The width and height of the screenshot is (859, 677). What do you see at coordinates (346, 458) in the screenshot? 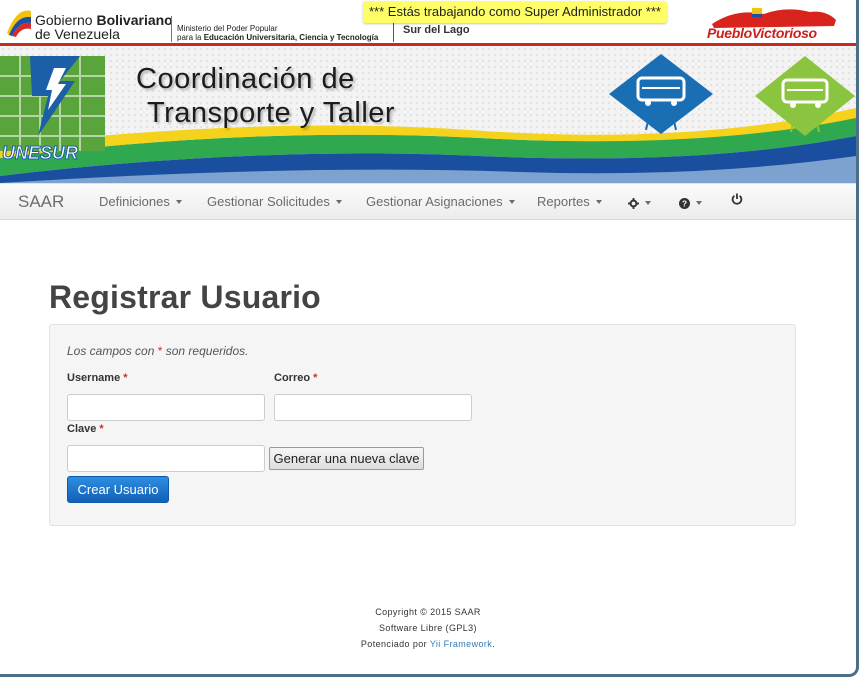
I see `generate-password-button: Generar una nueva clave` at bounding box center [346, 458].